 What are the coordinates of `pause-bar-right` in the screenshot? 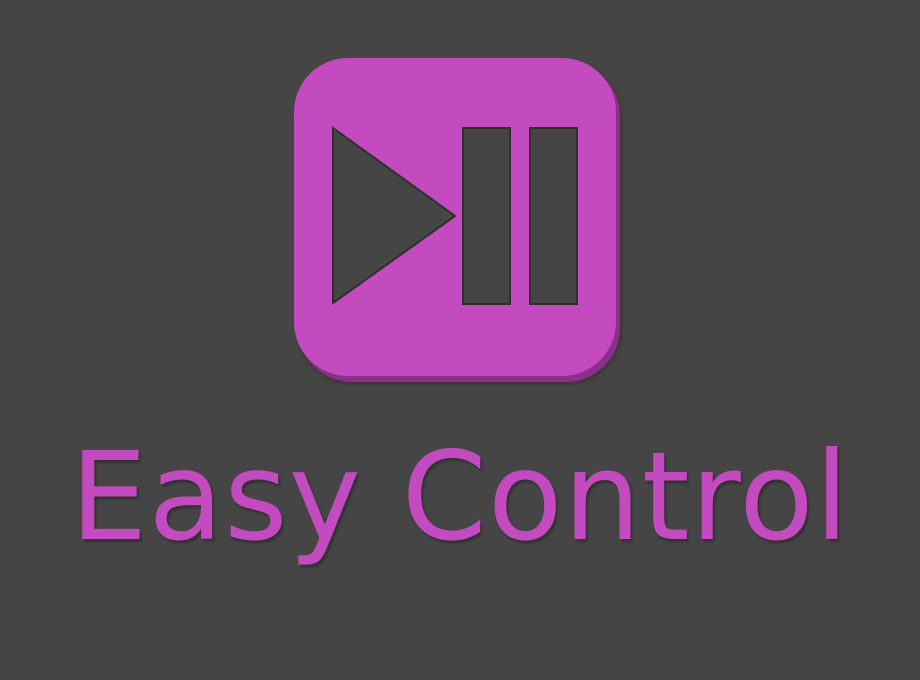 It's located at (553, 216).